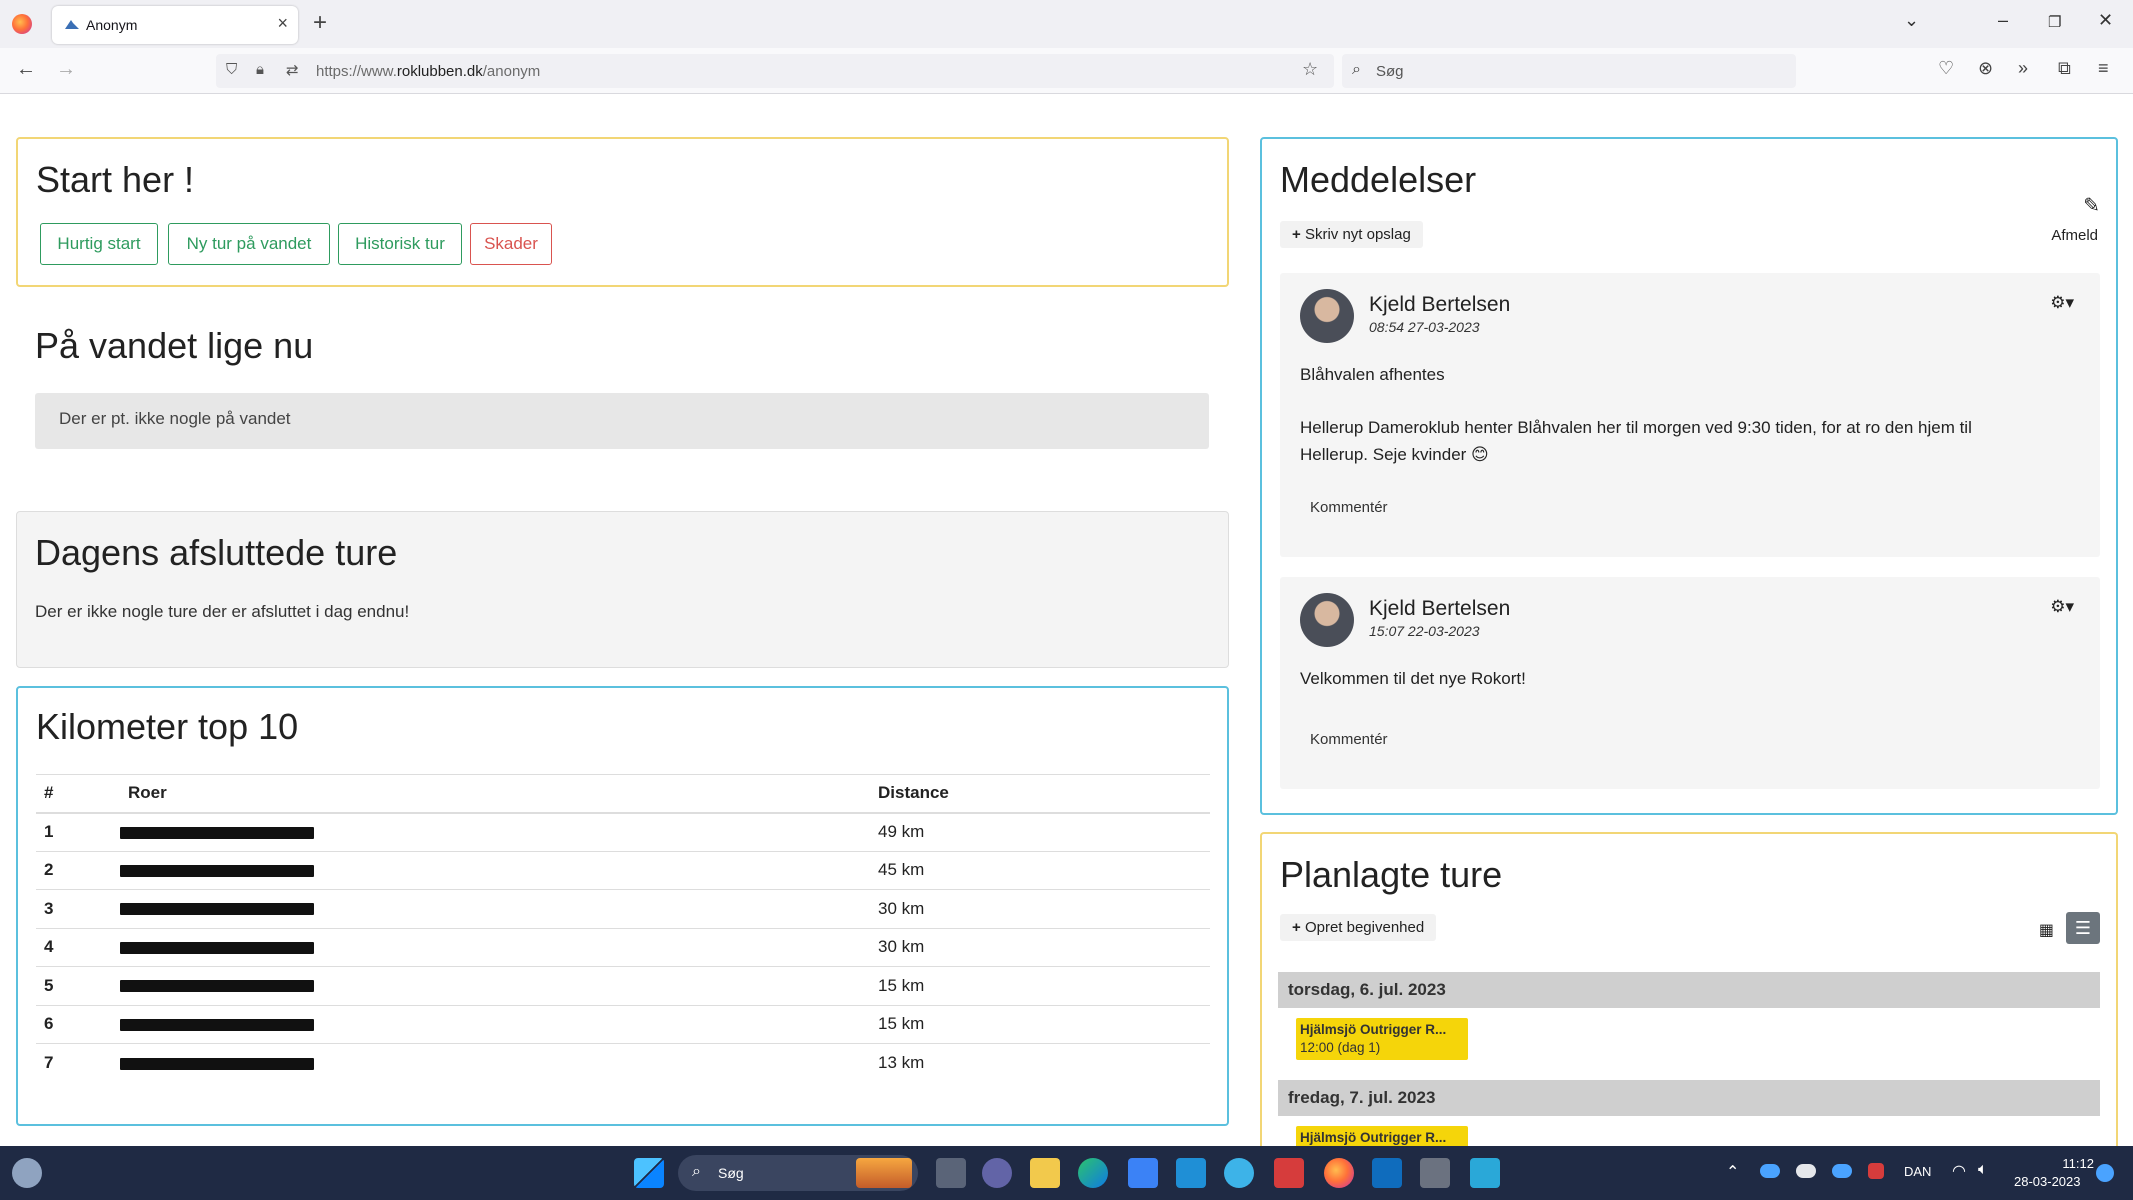 The image size is (2133, 1200). I want to click on rank-cell: 1, so click(78, 831).